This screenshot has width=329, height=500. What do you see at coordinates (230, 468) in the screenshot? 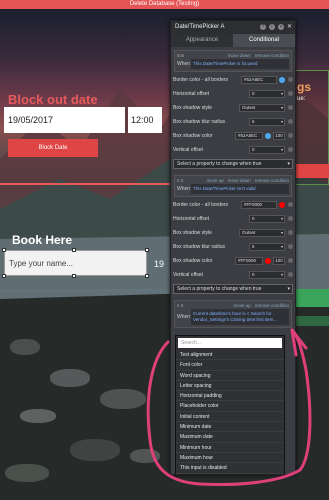
I see `dropdown-option: This input is disabled` at bounding box center [230, 468].